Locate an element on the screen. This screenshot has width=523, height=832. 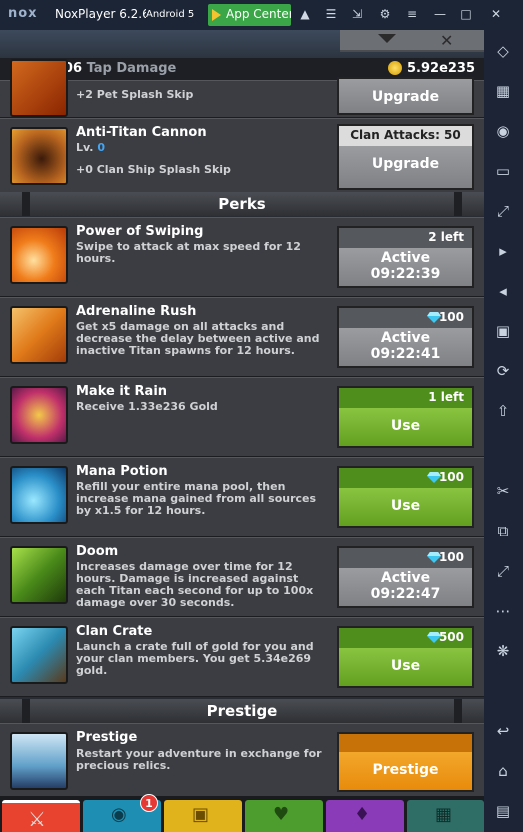
perk-desc: Receive 1.33e236 Gold is located at coordinates (147, 406).